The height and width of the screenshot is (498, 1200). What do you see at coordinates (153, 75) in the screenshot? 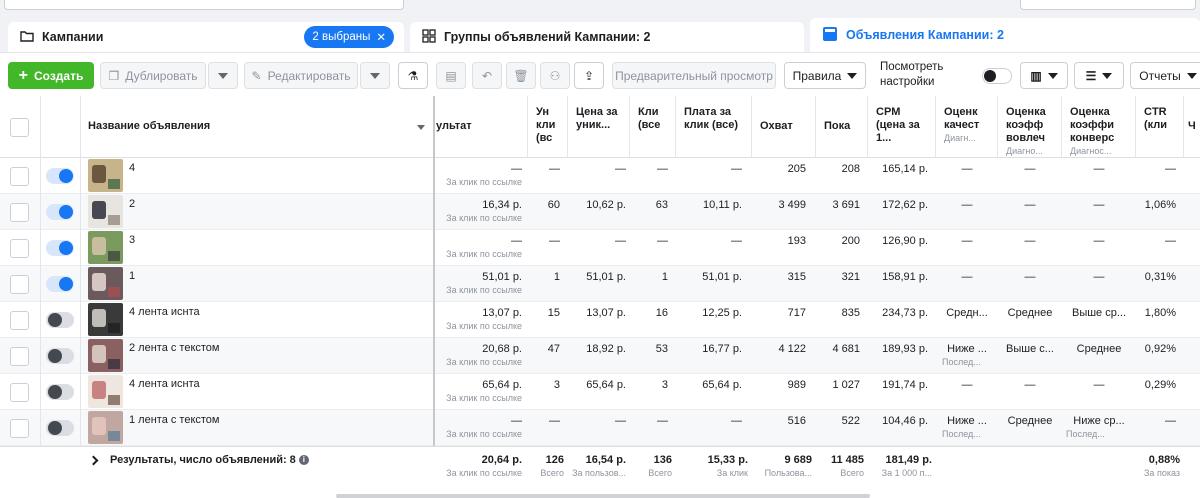
I see `duplicate-button: ❐ Дублировать` at bounding box center [153, 75].